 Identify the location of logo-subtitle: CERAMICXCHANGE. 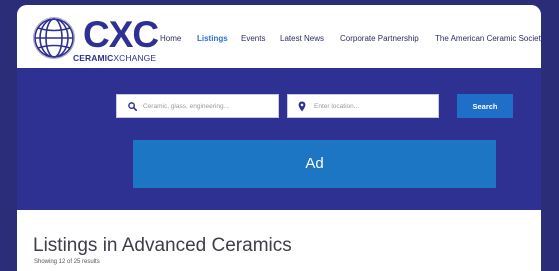
(114, 58).